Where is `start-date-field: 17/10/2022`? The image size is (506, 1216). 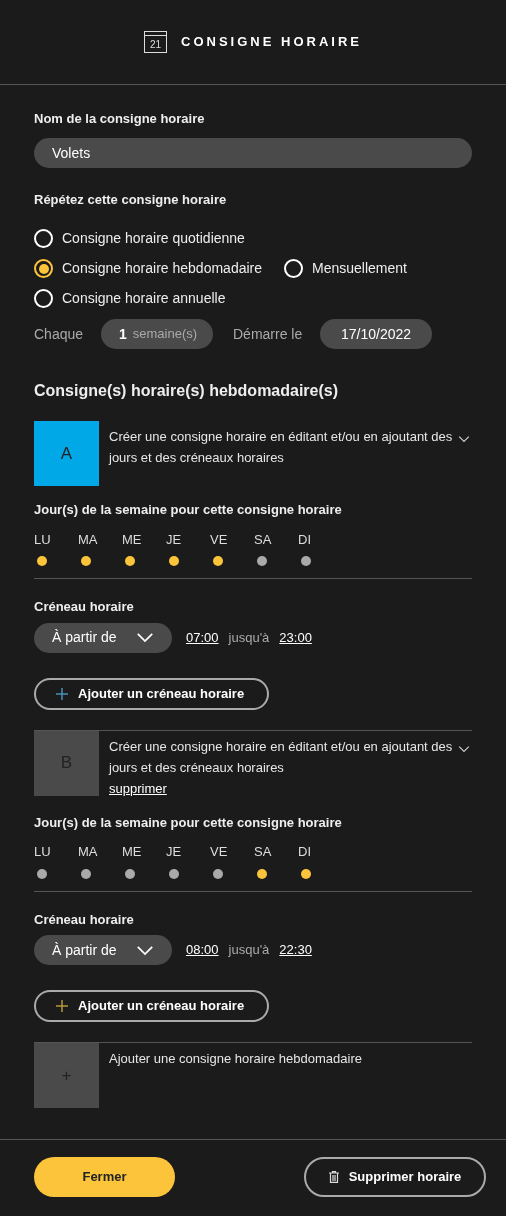
start-date-field: 17/10/2022 is located at coordinates (376, 334).